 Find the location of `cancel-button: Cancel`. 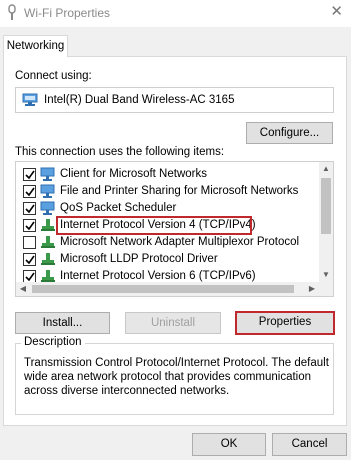

cancel-button: Cancel is located at coordinates (309, 444).